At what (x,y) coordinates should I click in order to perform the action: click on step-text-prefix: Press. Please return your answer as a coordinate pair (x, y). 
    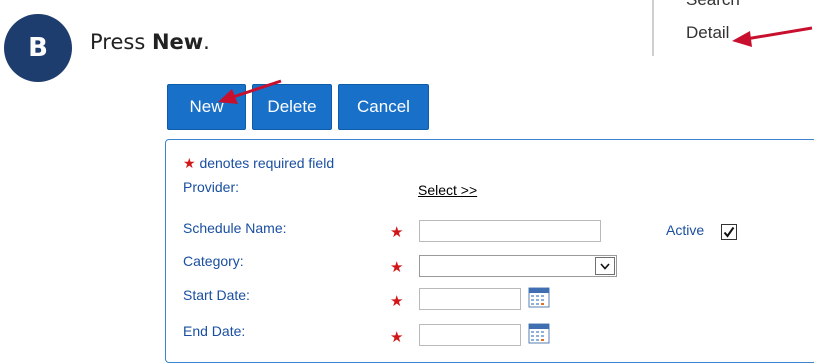
    Looking at the image, I should click on (121, 42).